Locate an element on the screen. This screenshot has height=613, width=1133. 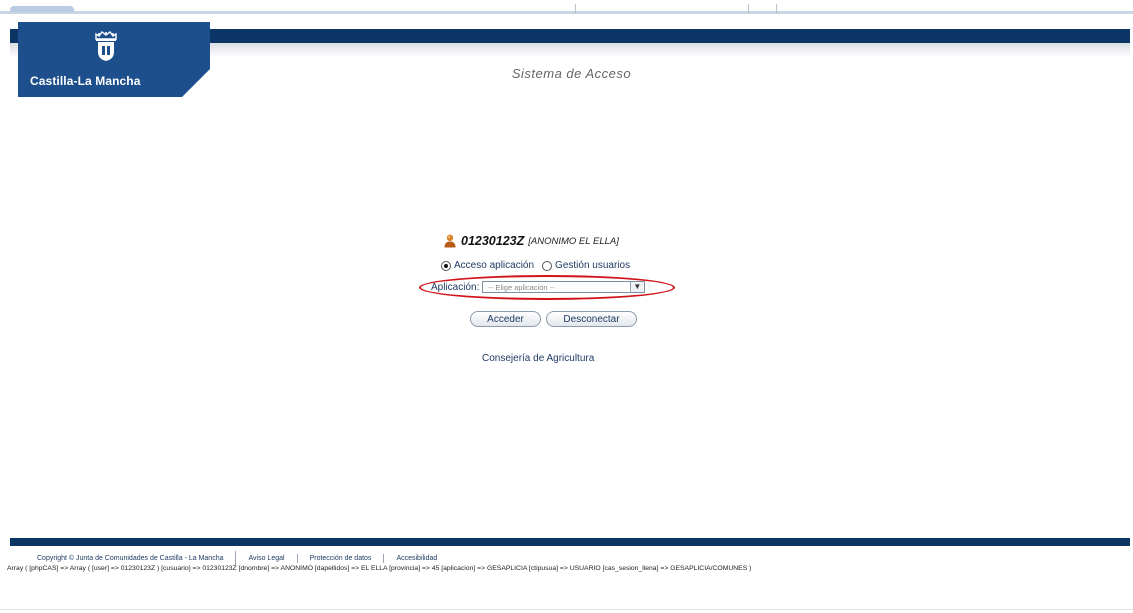
radio-gestion-usuarios is located at coordinates (547, 265).